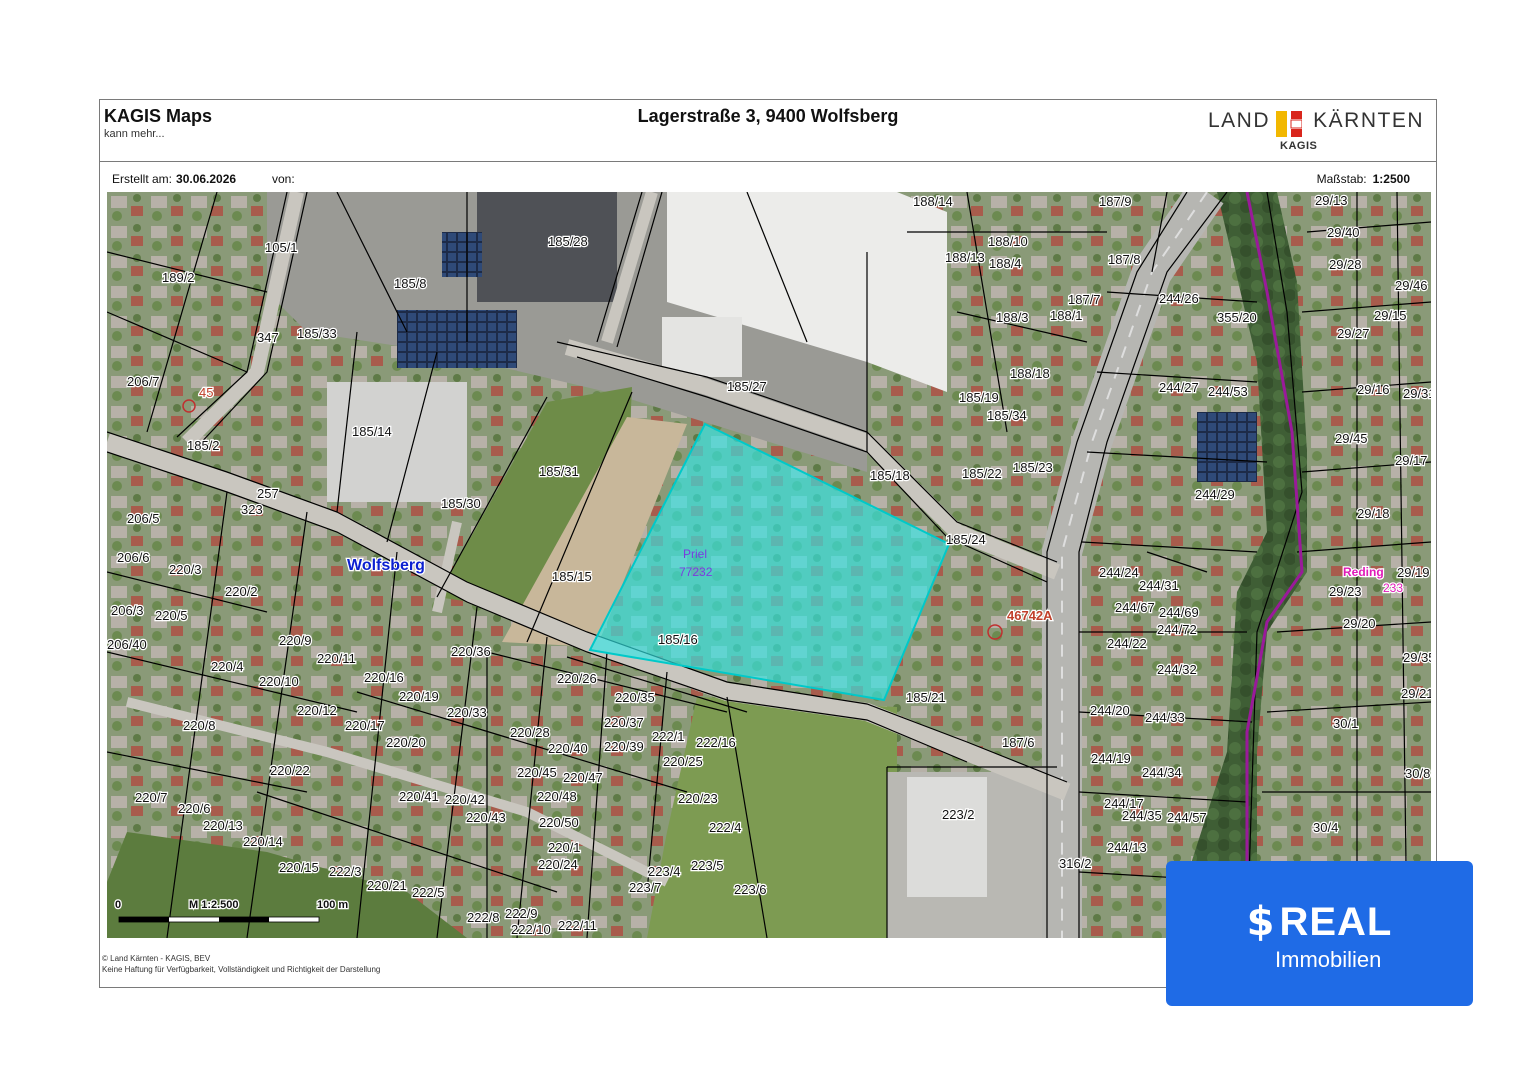 This screenshot has width=1536, height=1087. What do you see at coordinates (635, 697) in the screenshot?
I see `parcel-label-p35: 220/35` at bounding box center [635, 697].